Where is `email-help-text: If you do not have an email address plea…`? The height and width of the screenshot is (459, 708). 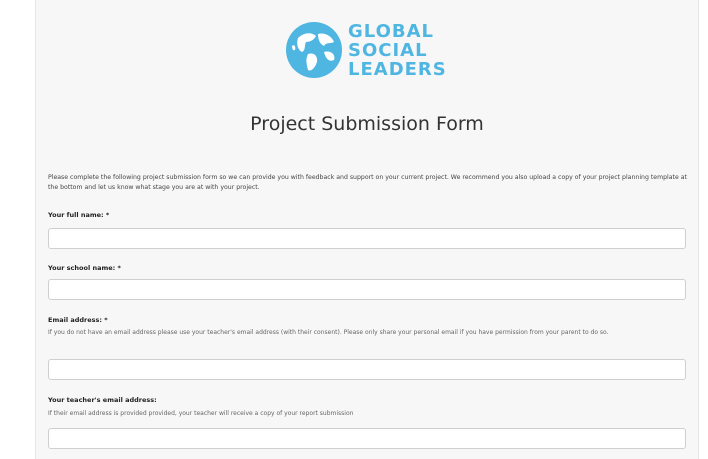
email-help-text: If you do not have an email address plea… is located at coordinates (328, 332).